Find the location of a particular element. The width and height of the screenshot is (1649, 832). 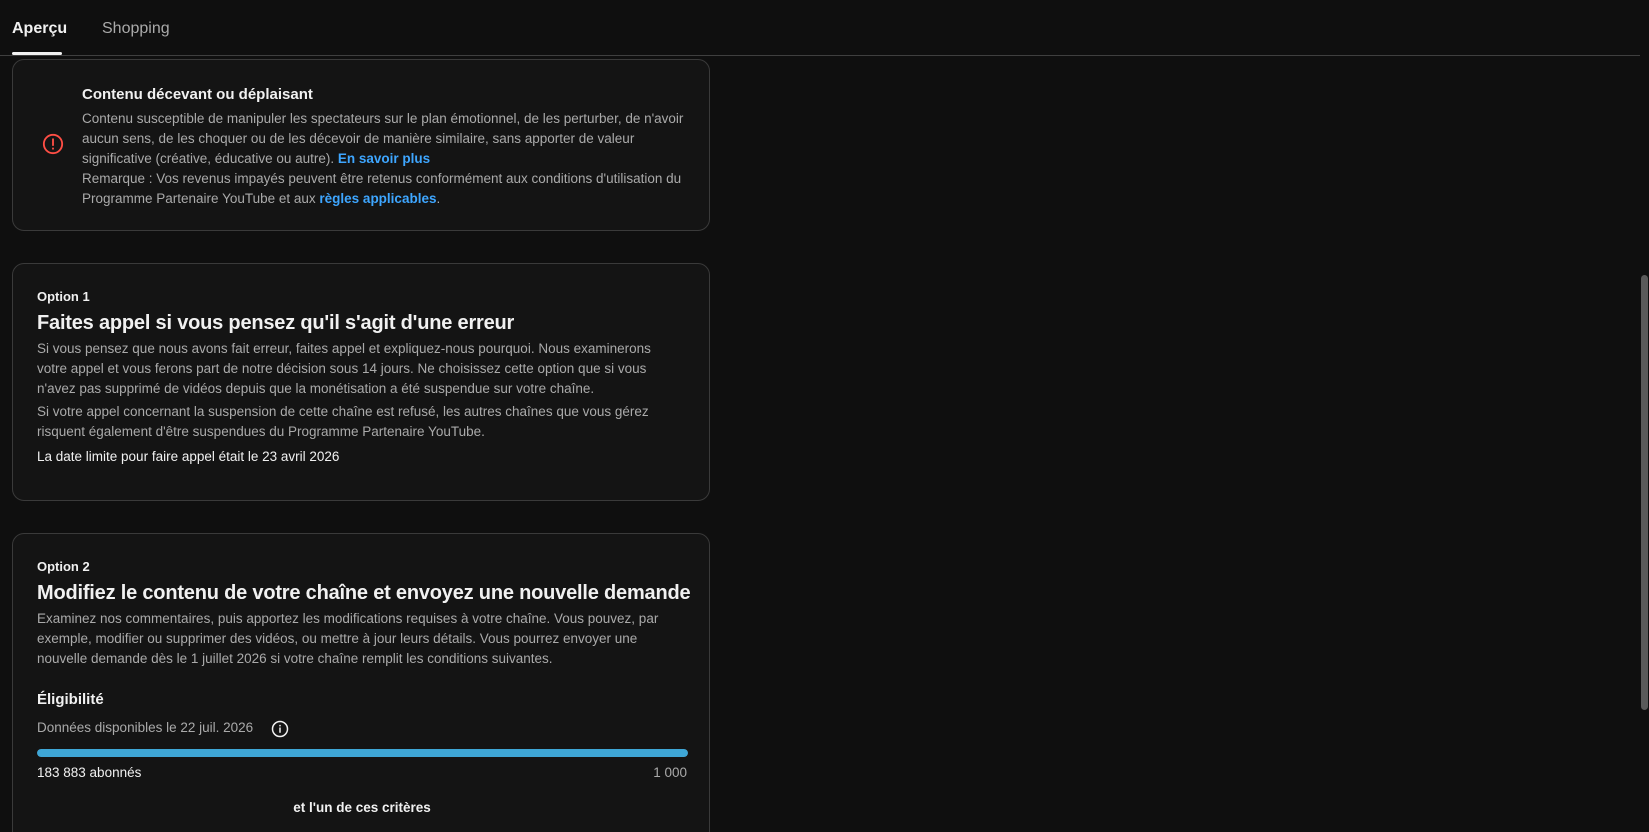

policy-note-suffix: . is located at coordinates (438, 198).